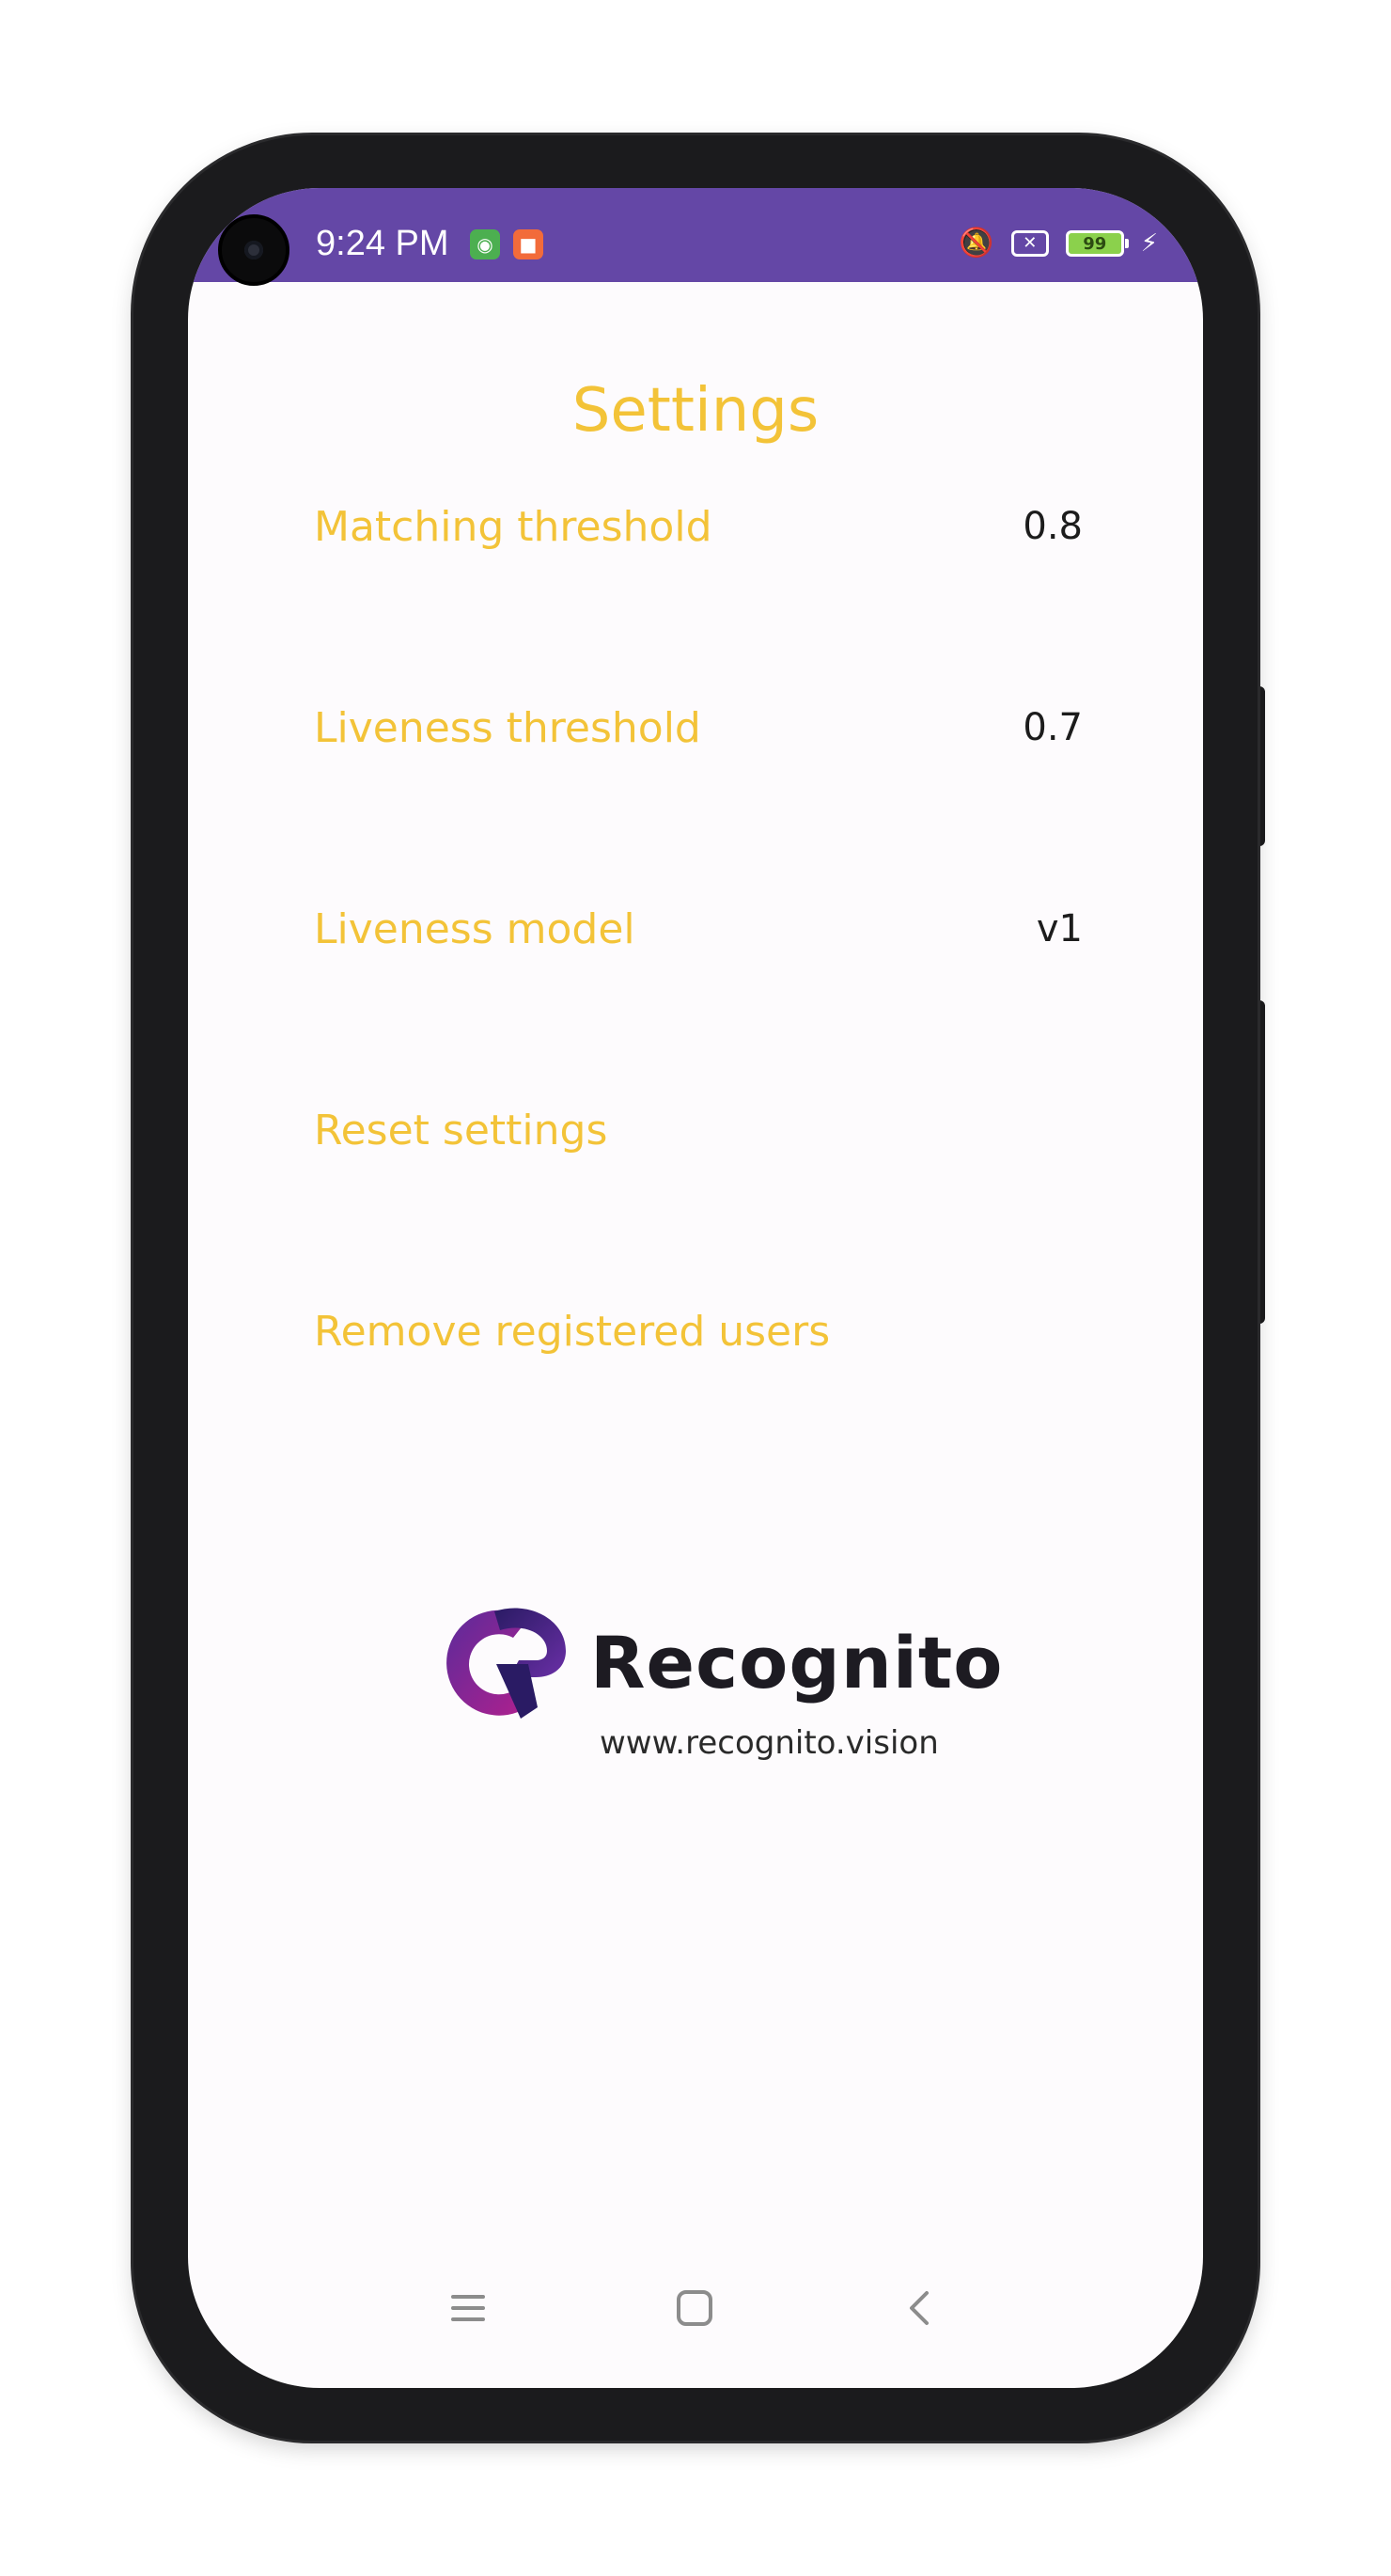 The height and width of the screenshot is (2576, 1391). I want to click on setting-label: Liveness threshold, so click(507, 728).